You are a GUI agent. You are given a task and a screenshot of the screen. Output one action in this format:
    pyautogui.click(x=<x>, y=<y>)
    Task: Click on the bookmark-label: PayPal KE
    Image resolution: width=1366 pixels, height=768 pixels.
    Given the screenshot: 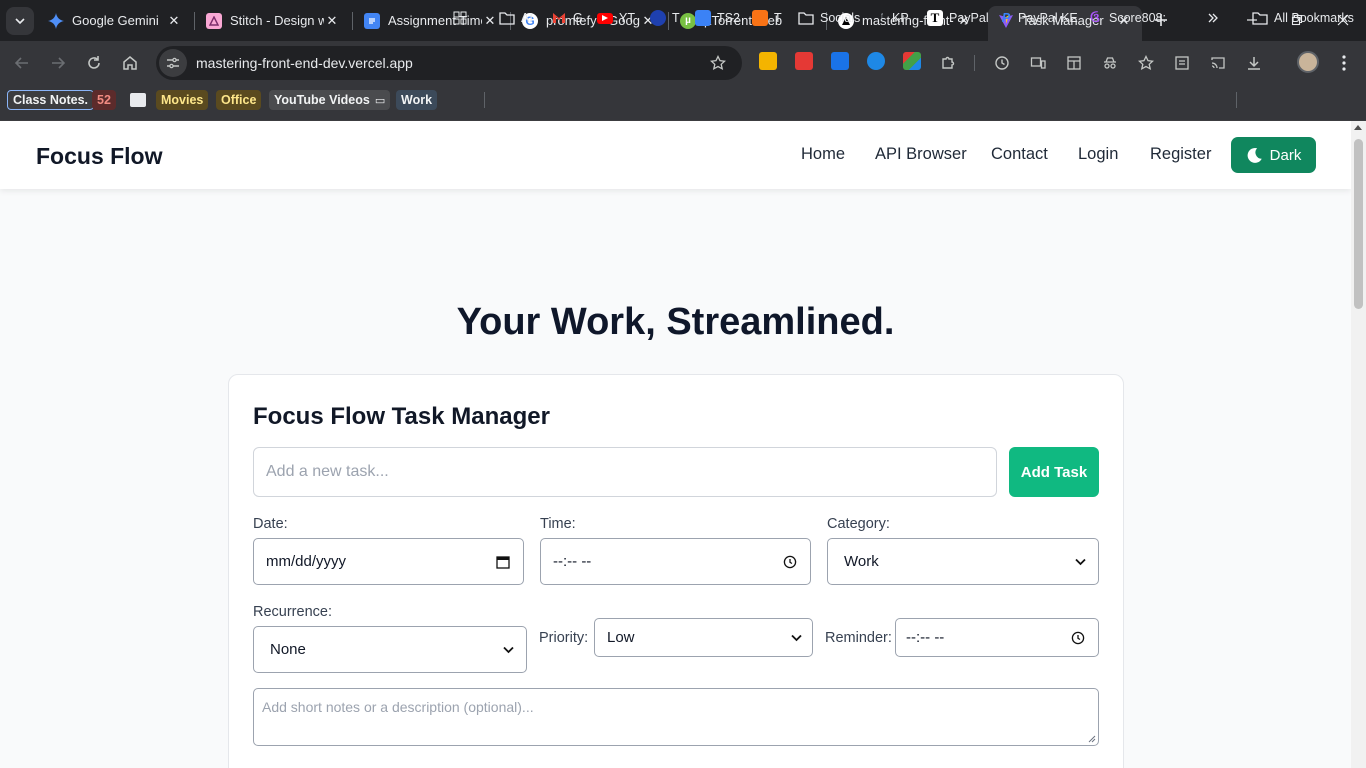 What is the action you would take?
    pyautogui.click(x=1048, y=18)
    